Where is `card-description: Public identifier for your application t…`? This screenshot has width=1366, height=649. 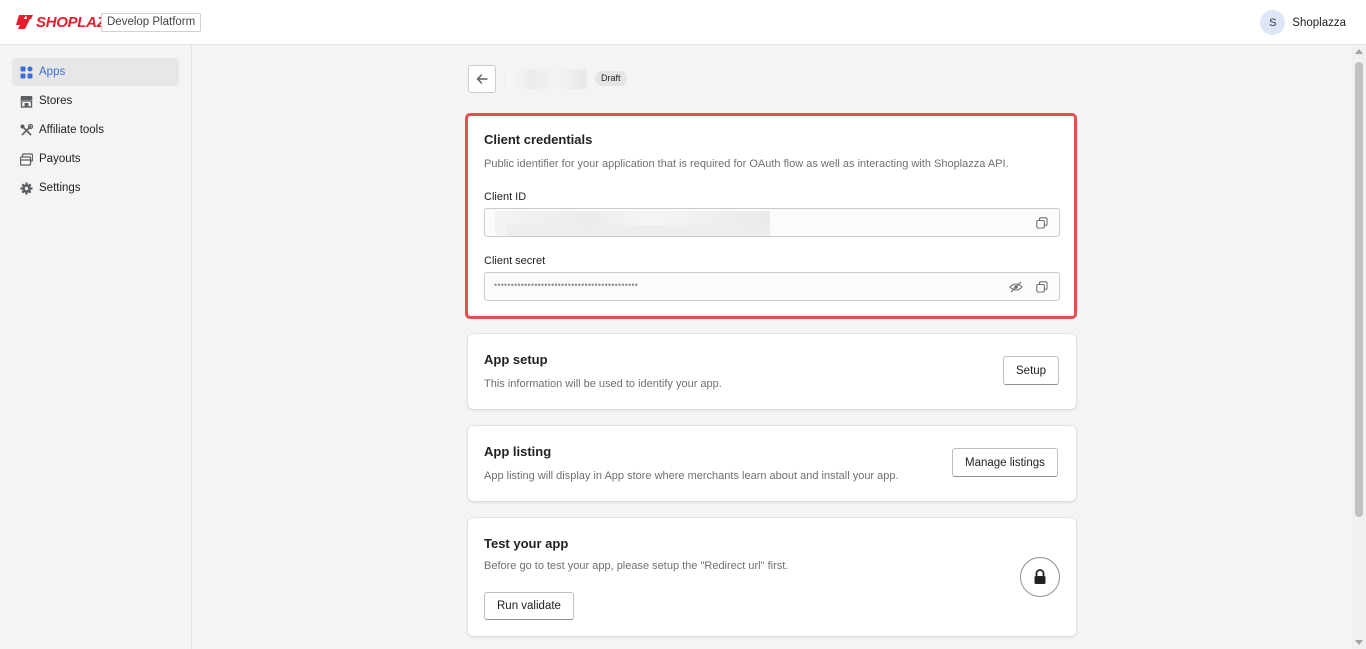 card-description: Public identifier for your application t… is located at coordinates (746, 164).